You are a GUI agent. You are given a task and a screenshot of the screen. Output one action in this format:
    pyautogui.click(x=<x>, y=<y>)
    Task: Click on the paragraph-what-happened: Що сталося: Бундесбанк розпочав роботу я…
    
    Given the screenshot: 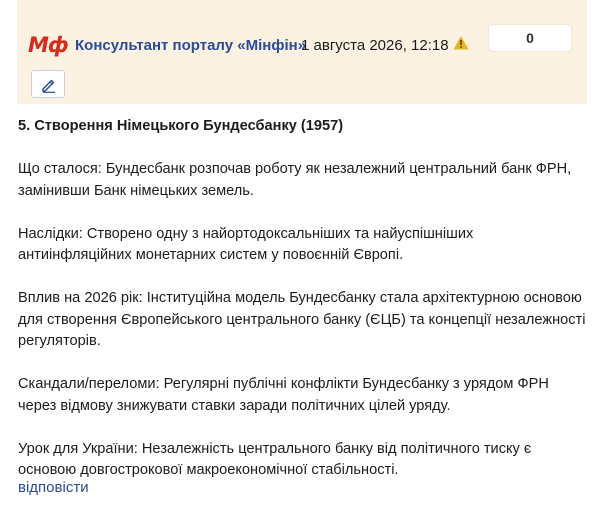 What is the action you would take?
    pyautogui.click(x=295, y=180)
    